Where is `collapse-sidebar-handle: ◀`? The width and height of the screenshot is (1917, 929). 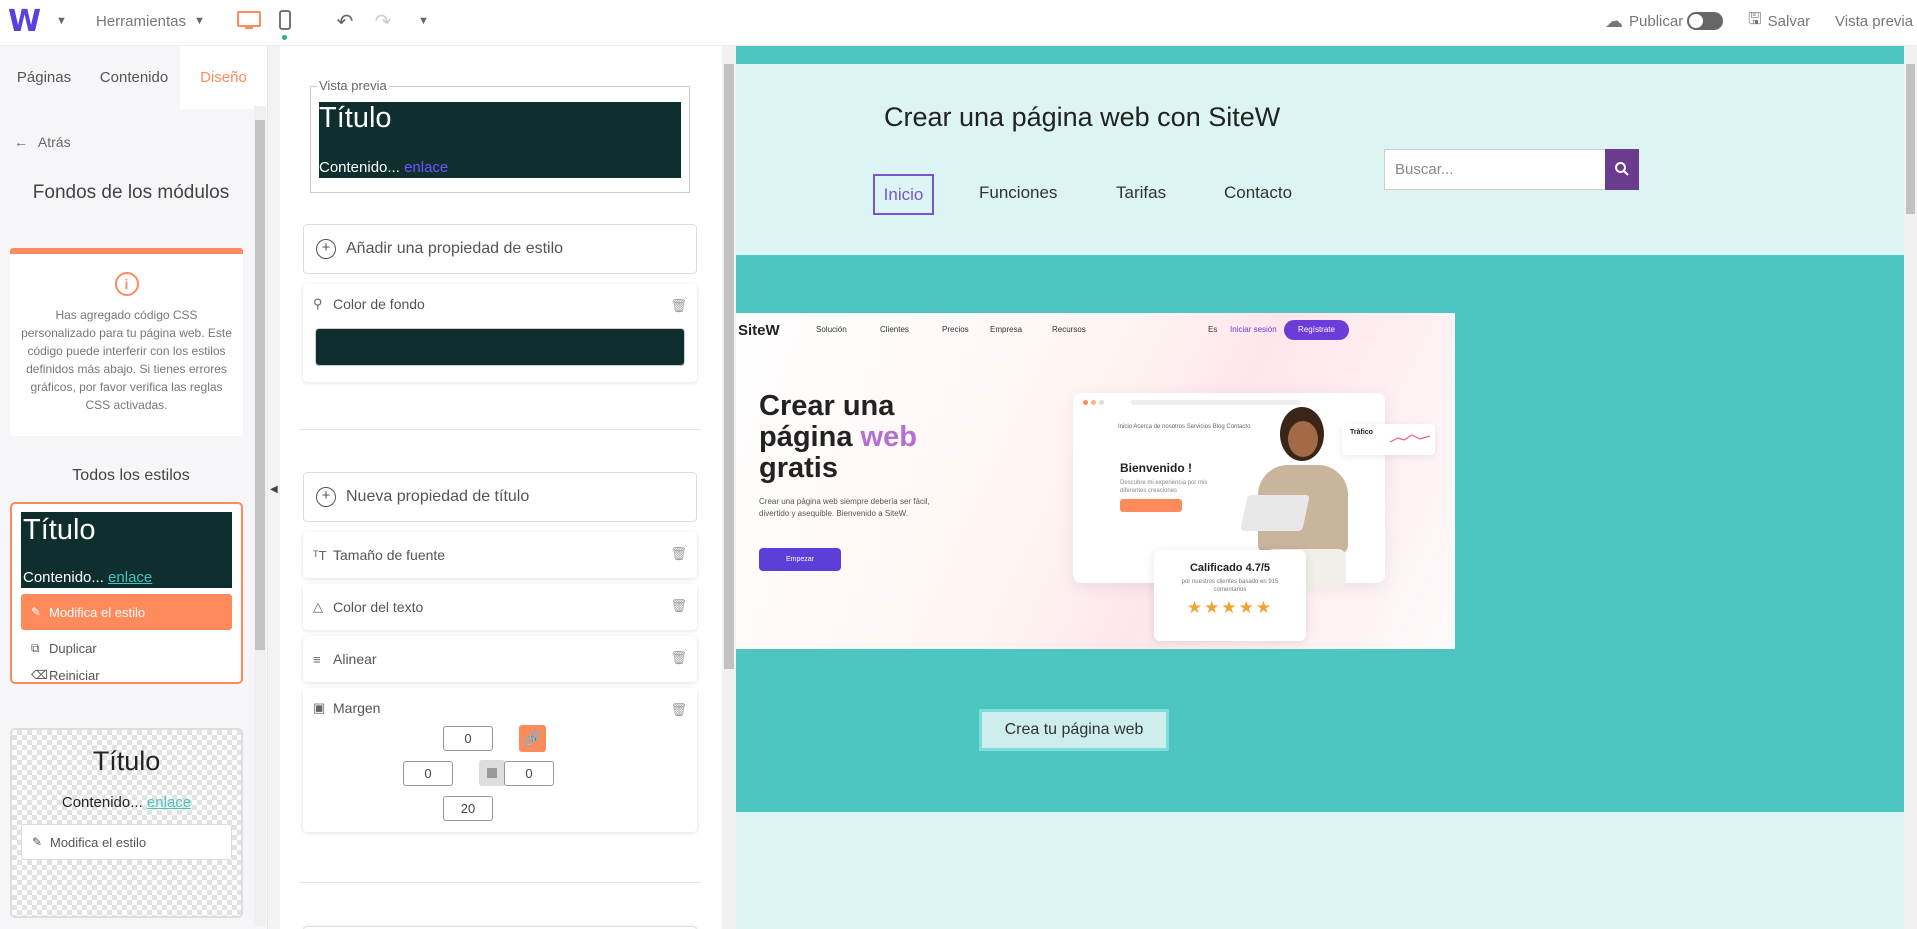
collapse-sidebar-handle: ◀ is located at coordinates (274, 487).